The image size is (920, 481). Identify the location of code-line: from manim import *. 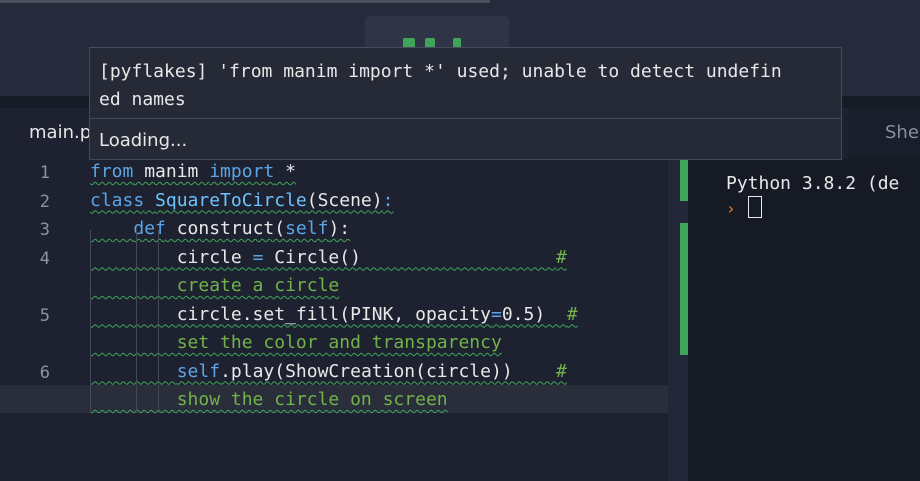
(193, 172).